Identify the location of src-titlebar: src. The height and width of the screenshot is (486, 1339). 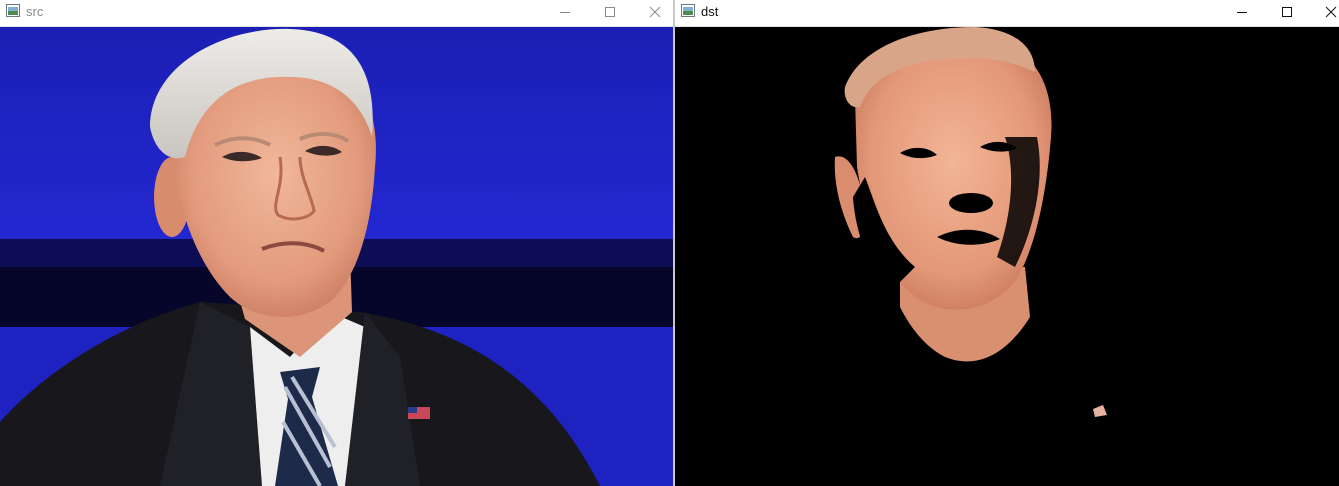
(336, 13).